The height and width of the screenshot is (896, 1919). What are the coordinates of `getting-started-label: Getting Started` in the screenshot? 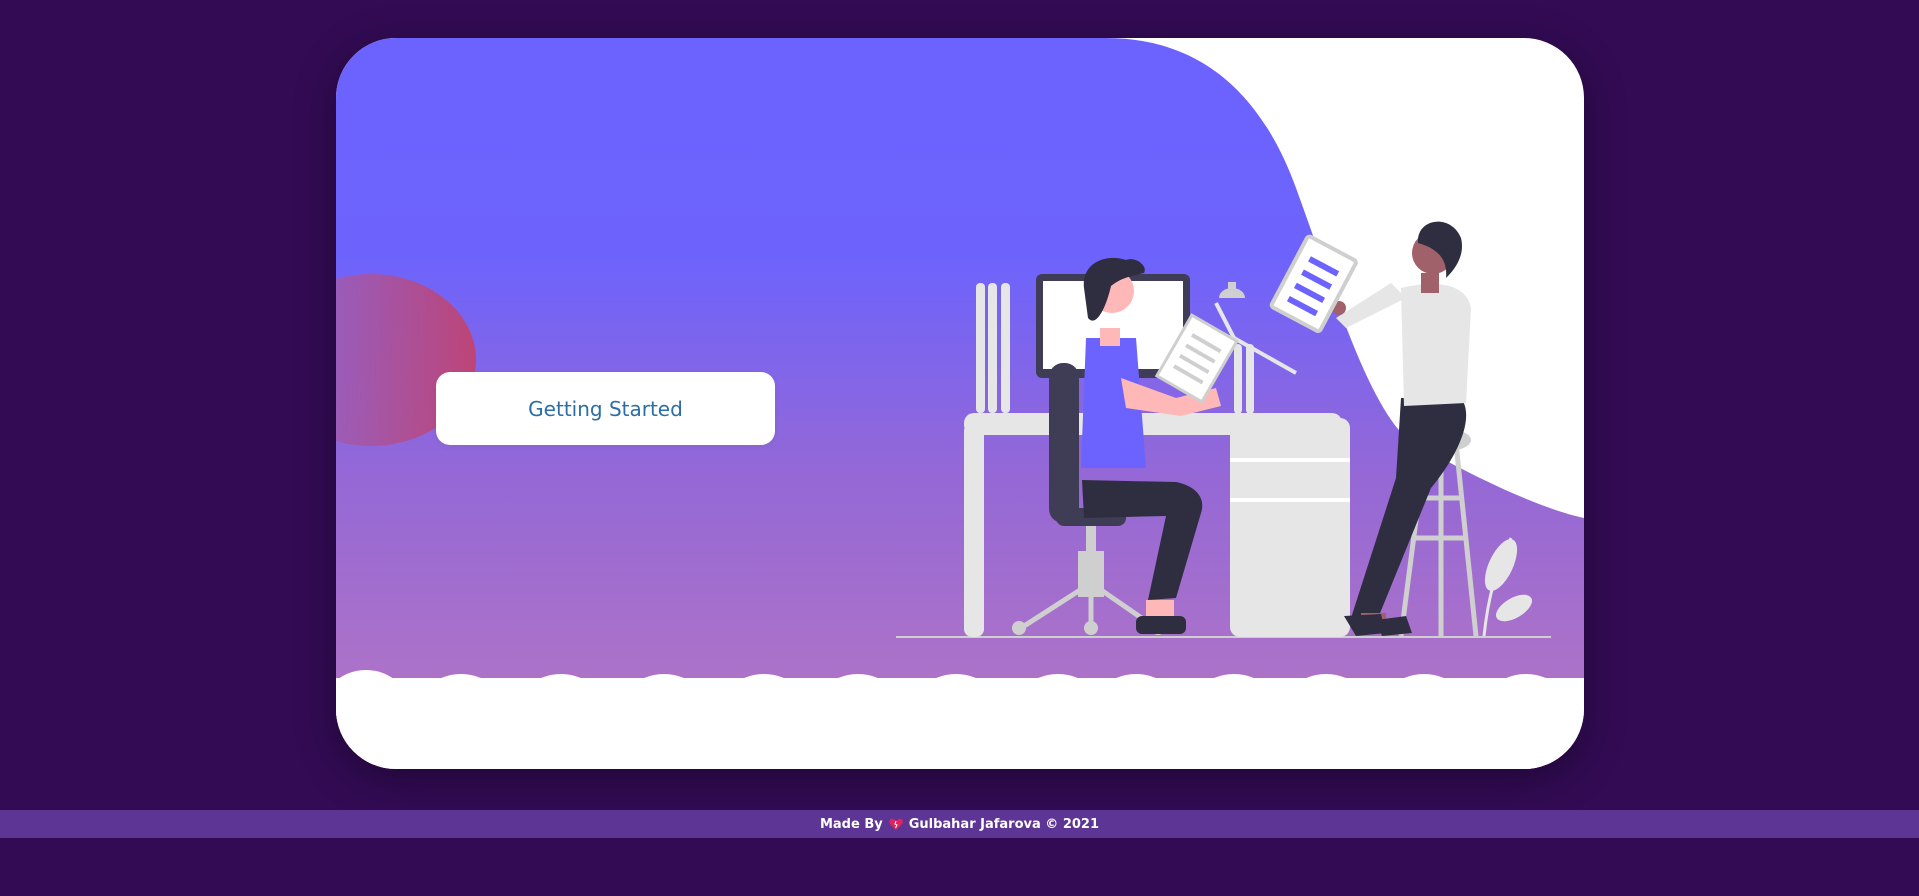 It's located at (605, 408).